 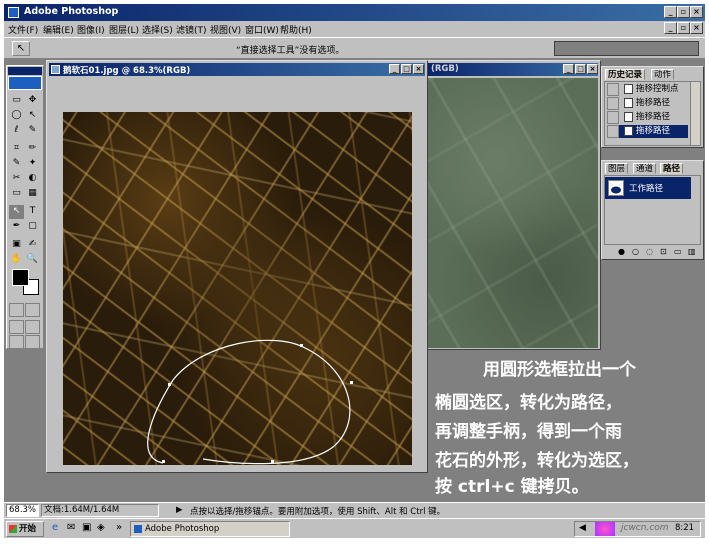 I want to click on options-message: “直接选择工具”没有选项。, so click(x=290, y=51).